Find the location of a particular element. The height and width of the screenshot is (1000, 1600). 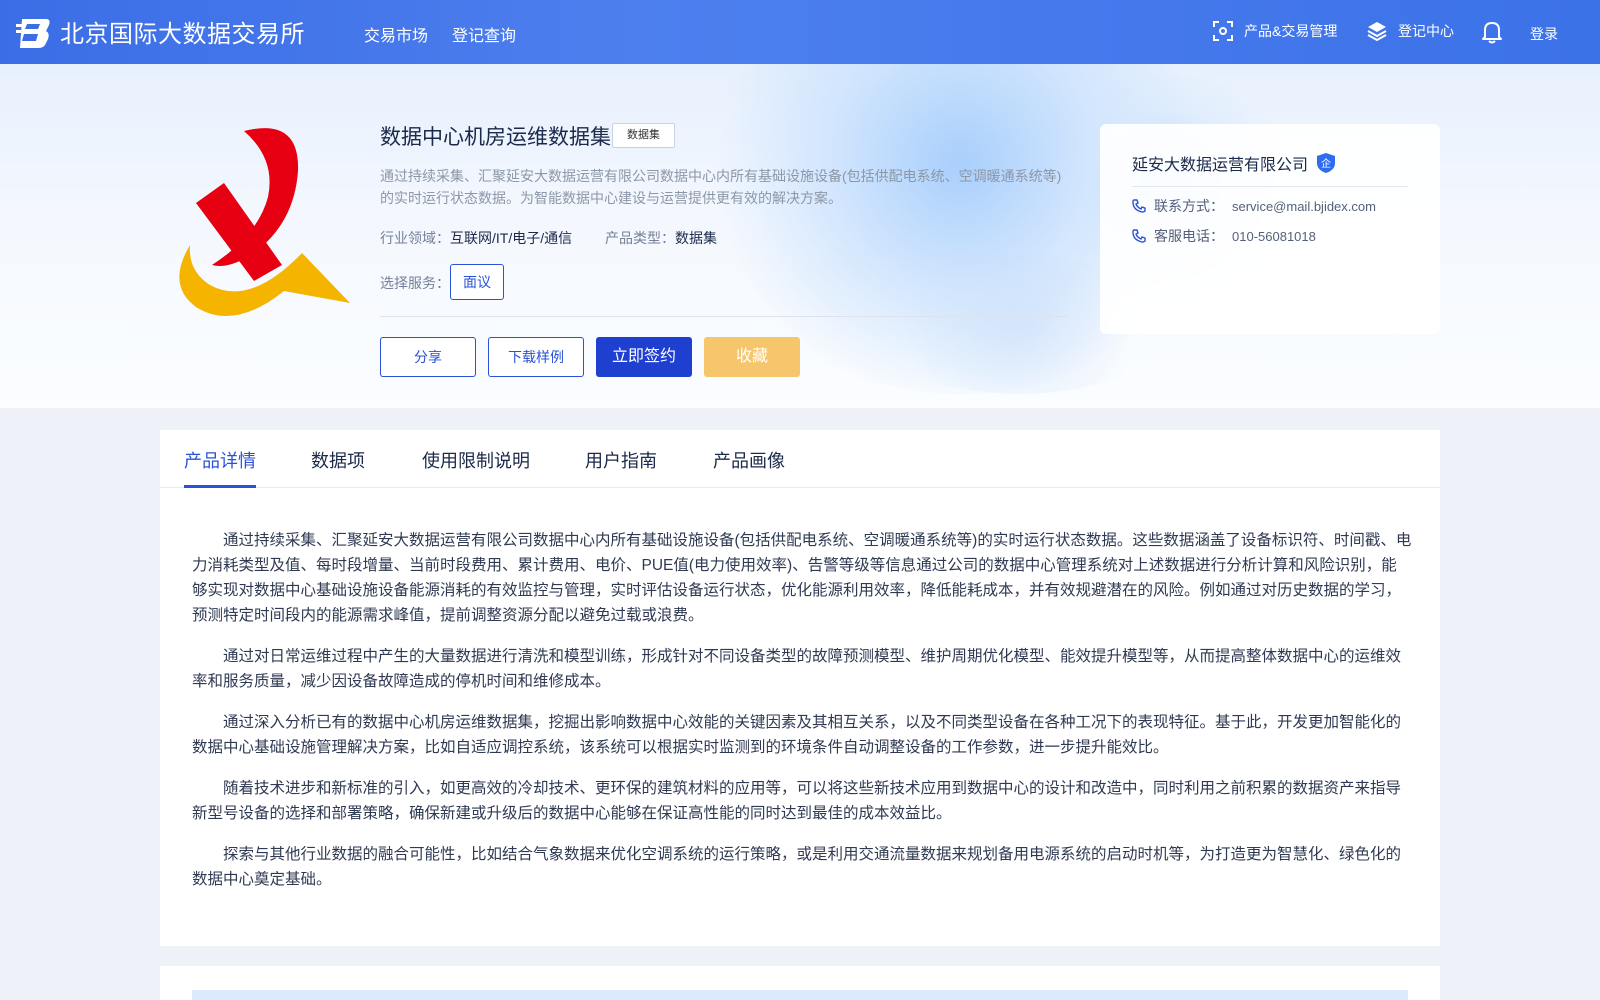

type-value: 数据集 is located at coordinates (696, 238).